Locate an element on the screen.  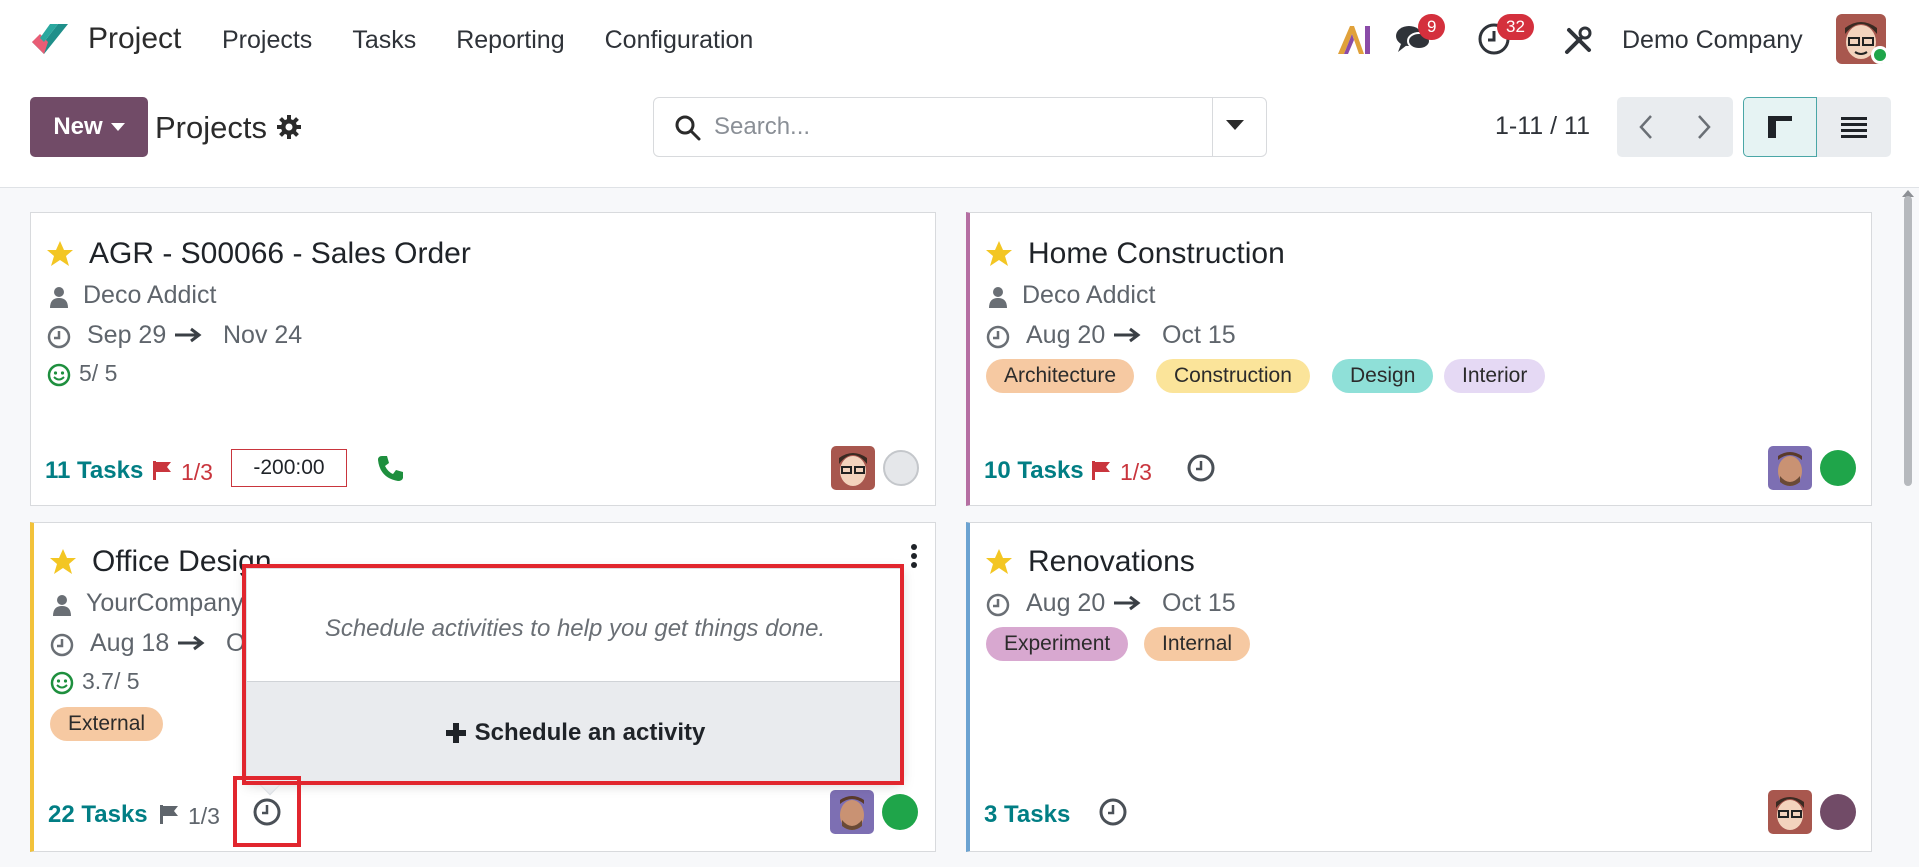
chevron-right-icon is located at coordinates (1704, 127).